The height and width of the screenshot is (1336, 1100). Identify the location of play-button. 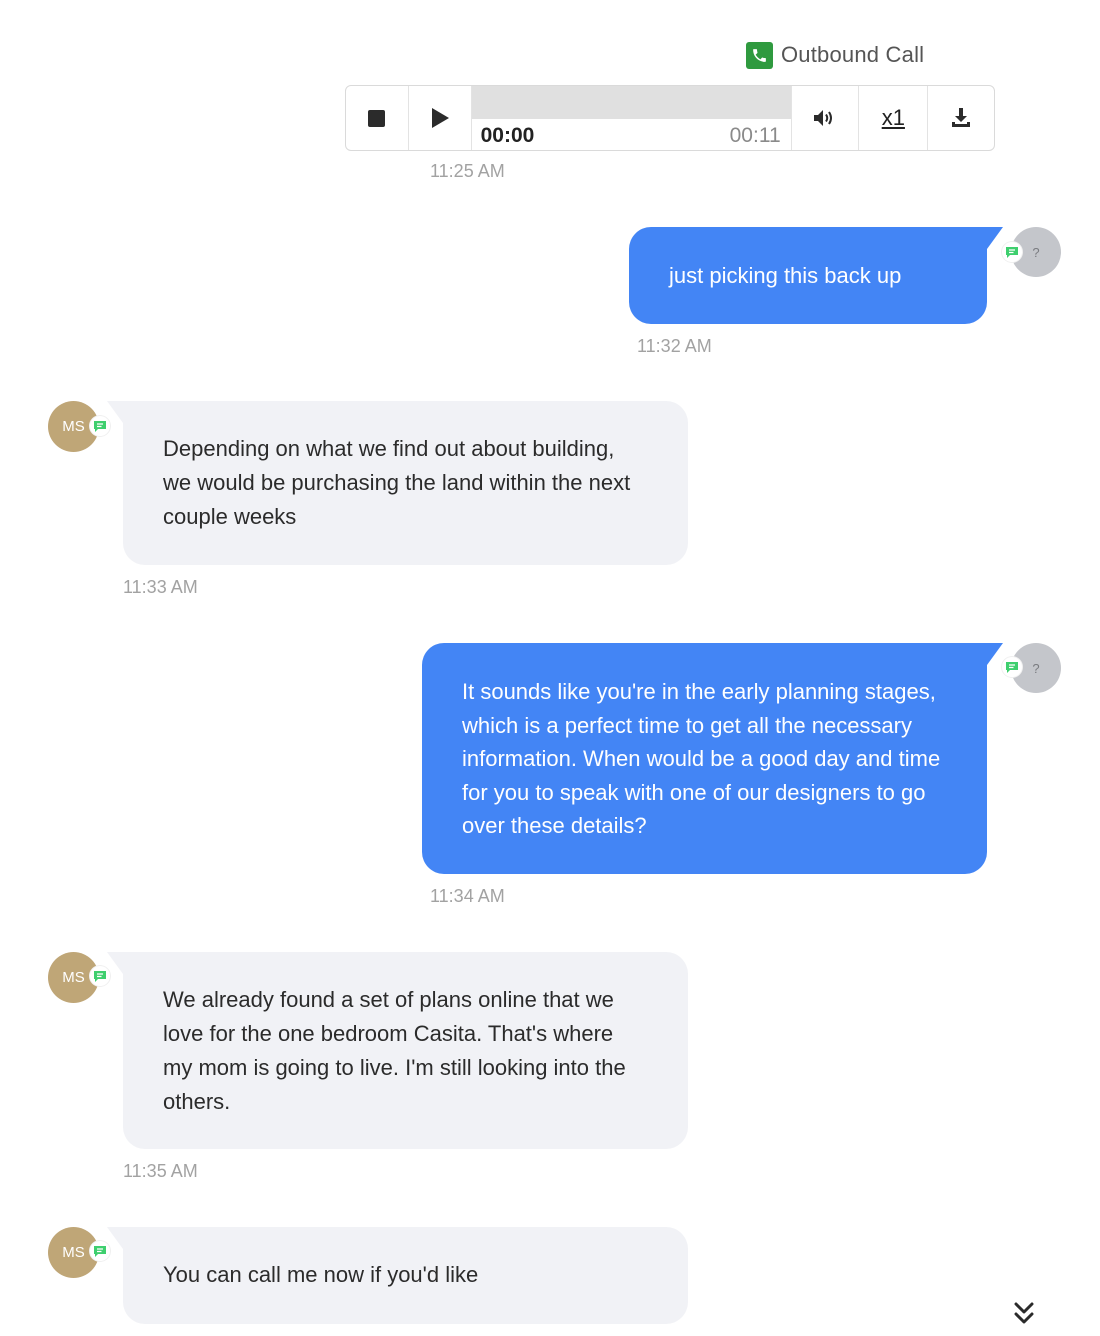
(440, 118).